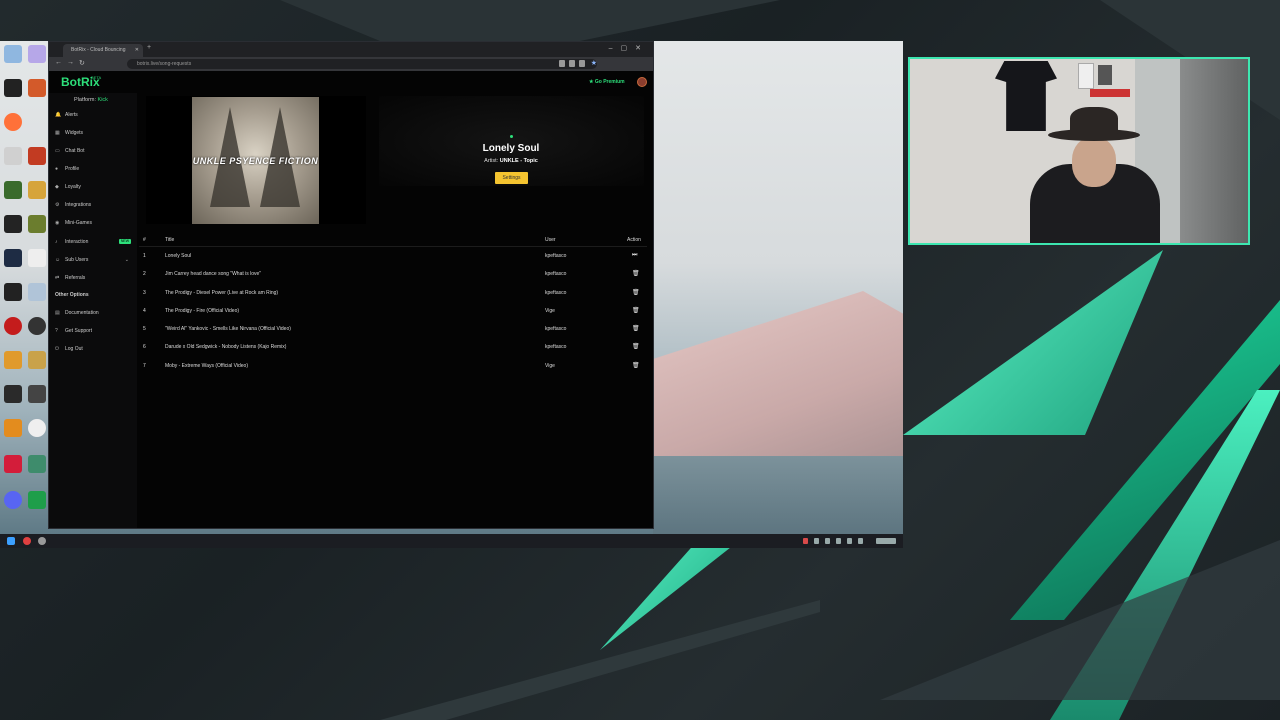 The width and height of the screenshot is (1280, 720). I want to click on bell-icon: 🔔, so click(58, 115).